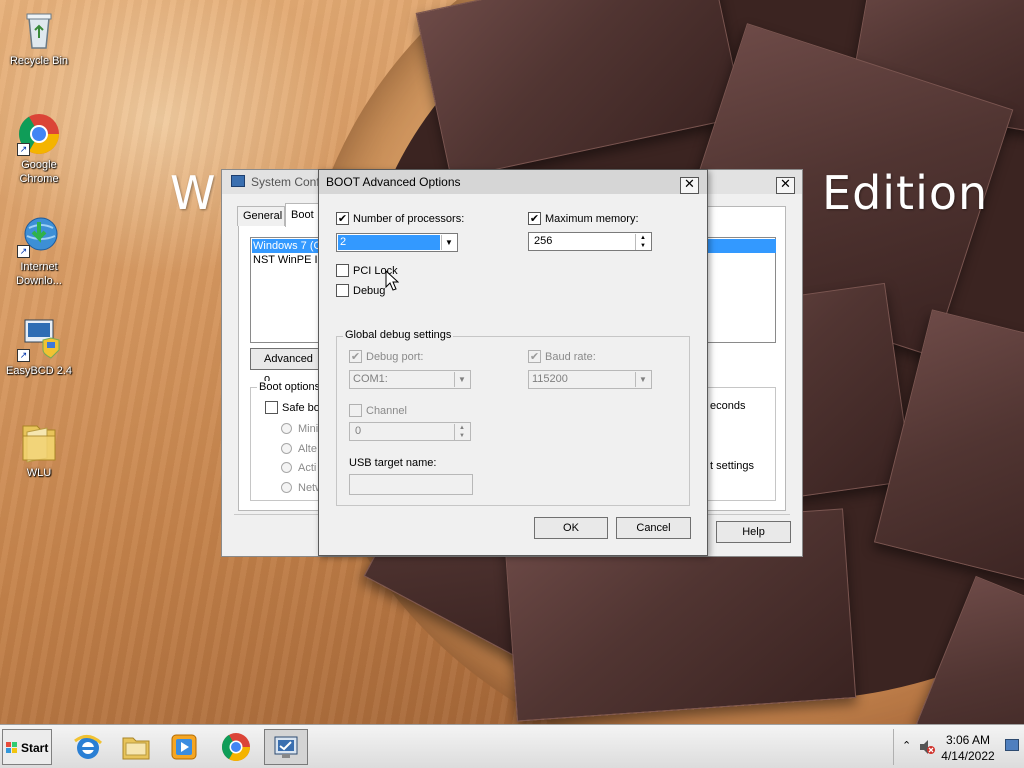  Describe the element at coordinates (35, 748) in the screenshot. I see `start-label: Start` at that location.